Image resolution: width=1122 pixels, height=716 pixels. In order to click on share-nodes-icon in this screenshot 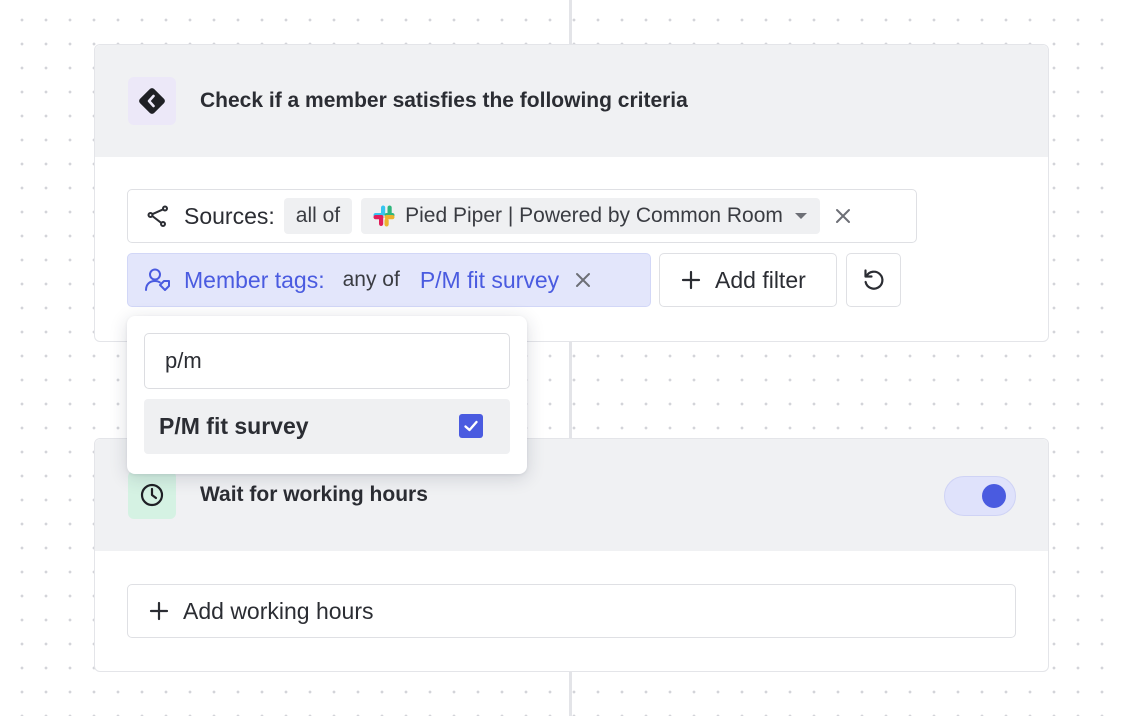, I will do `click(158, 216)`.